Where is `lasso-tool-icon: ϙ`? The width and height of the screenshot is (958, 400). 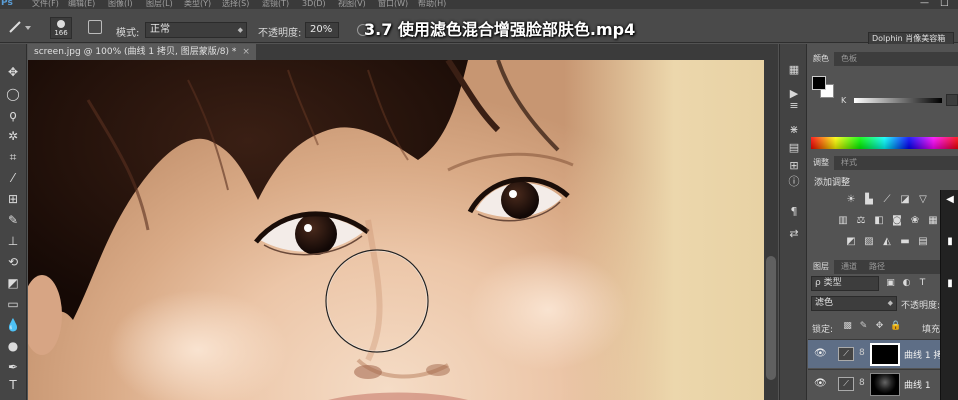
lasso-tool-icon: ϙ is located at coordinates (13, 115).